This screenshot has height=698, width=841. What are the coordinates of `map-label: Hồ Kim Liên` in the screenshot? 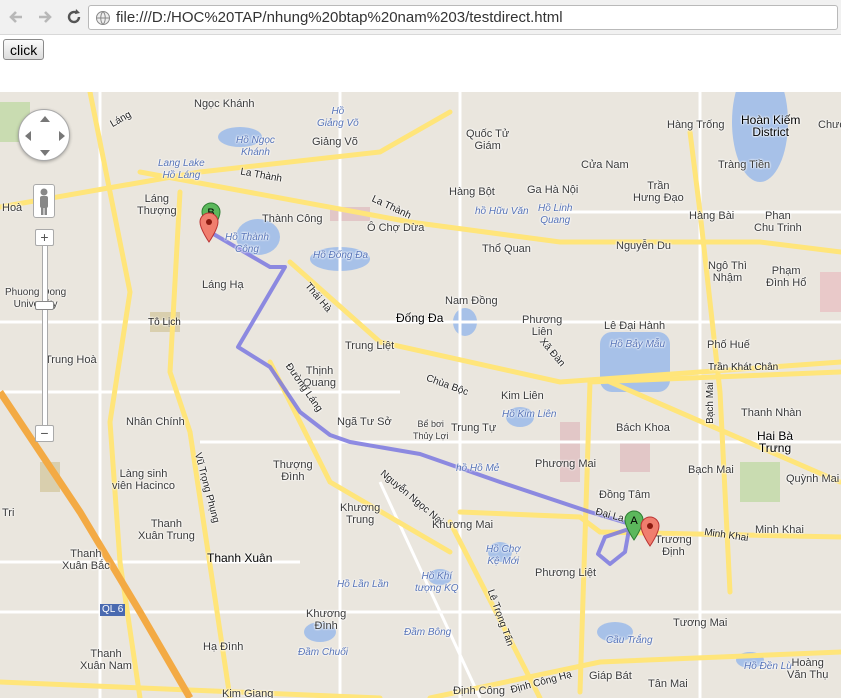 It's located at (529, 414).